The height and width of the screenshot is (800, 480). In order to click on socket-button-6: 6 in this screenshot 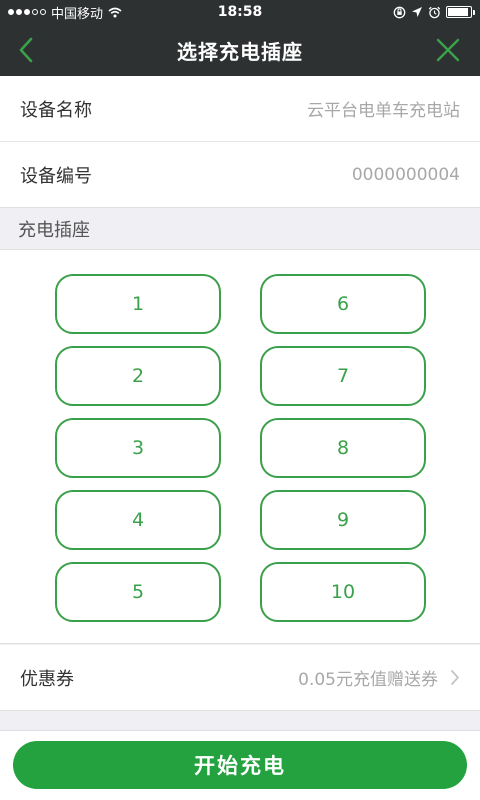, I will do `click(343, 304)`.